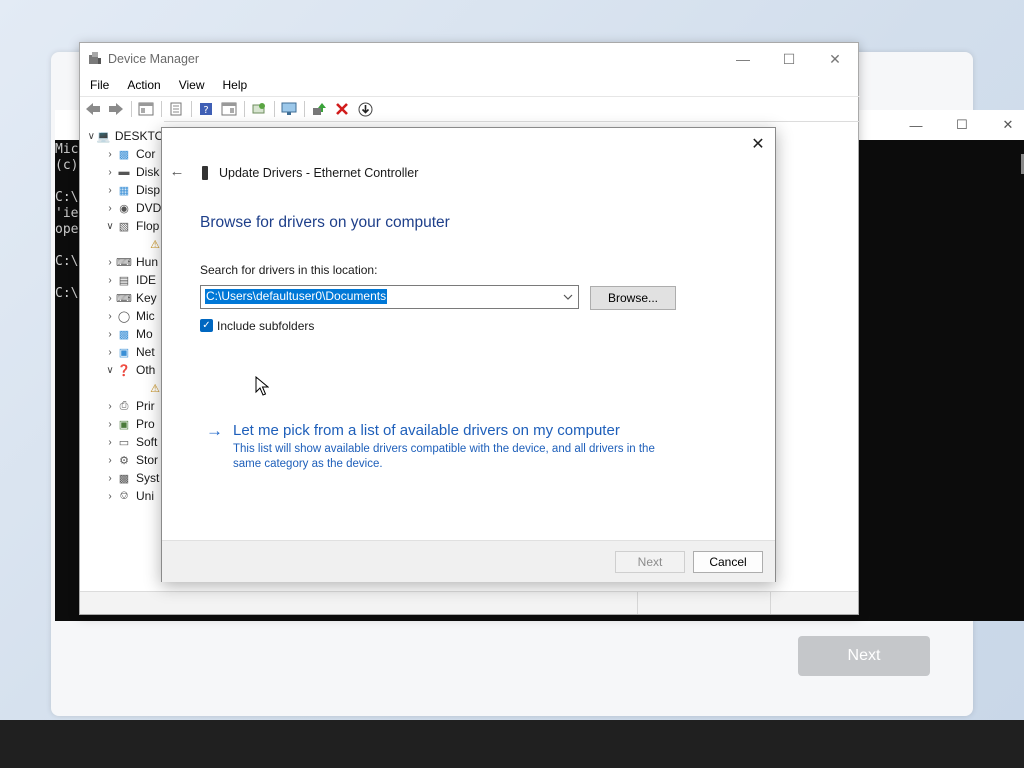 Image resolution: width=1024 pixels, height=768 pixels. I want to click on device-tree-item: › ◉ DVD, so click(122, 208).